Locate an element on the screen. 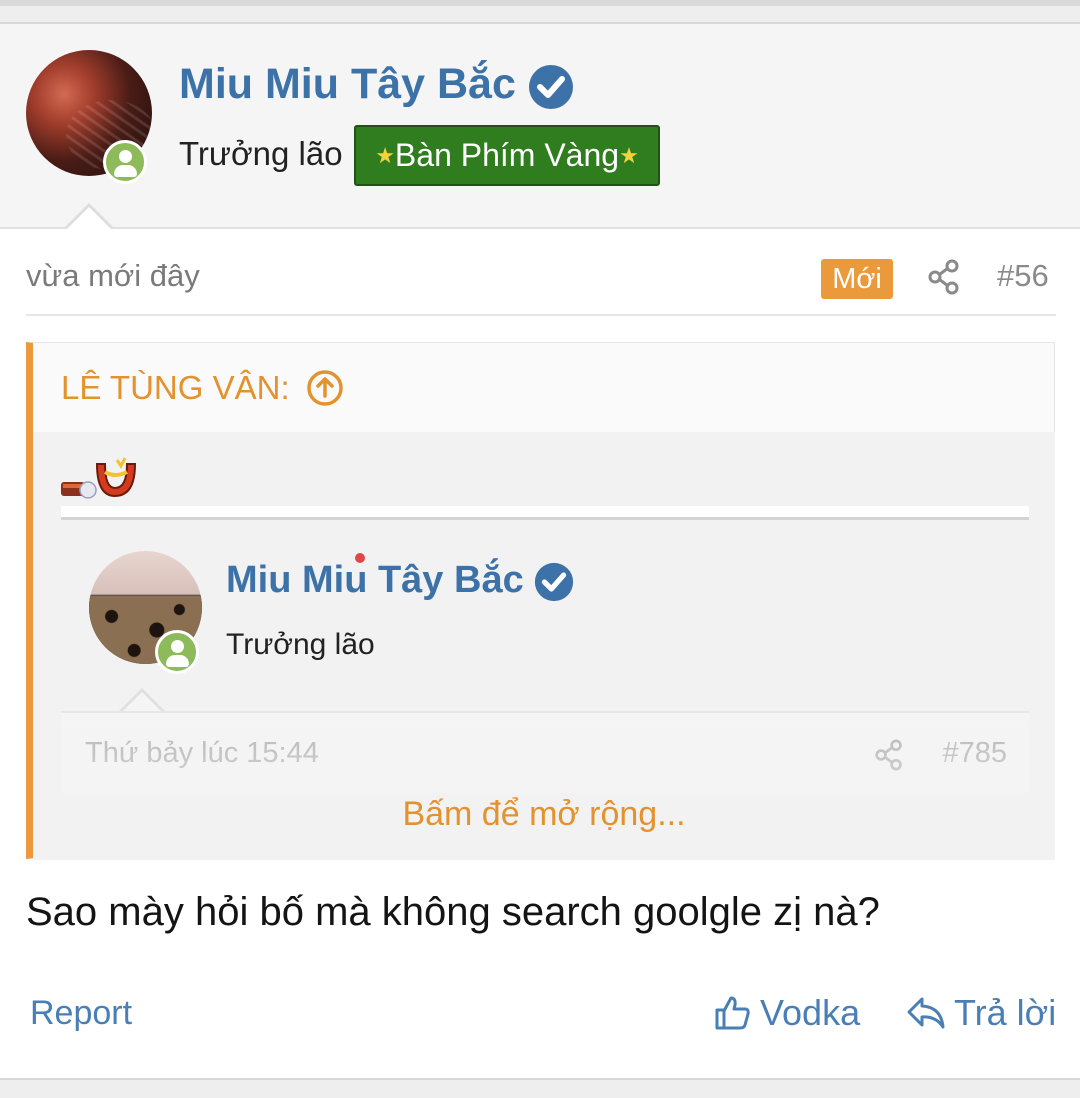 This screenshot has width=1080, height=1098. nested-author-name: Miu Miu Tây Bắc is located at coordinates (400, 580).